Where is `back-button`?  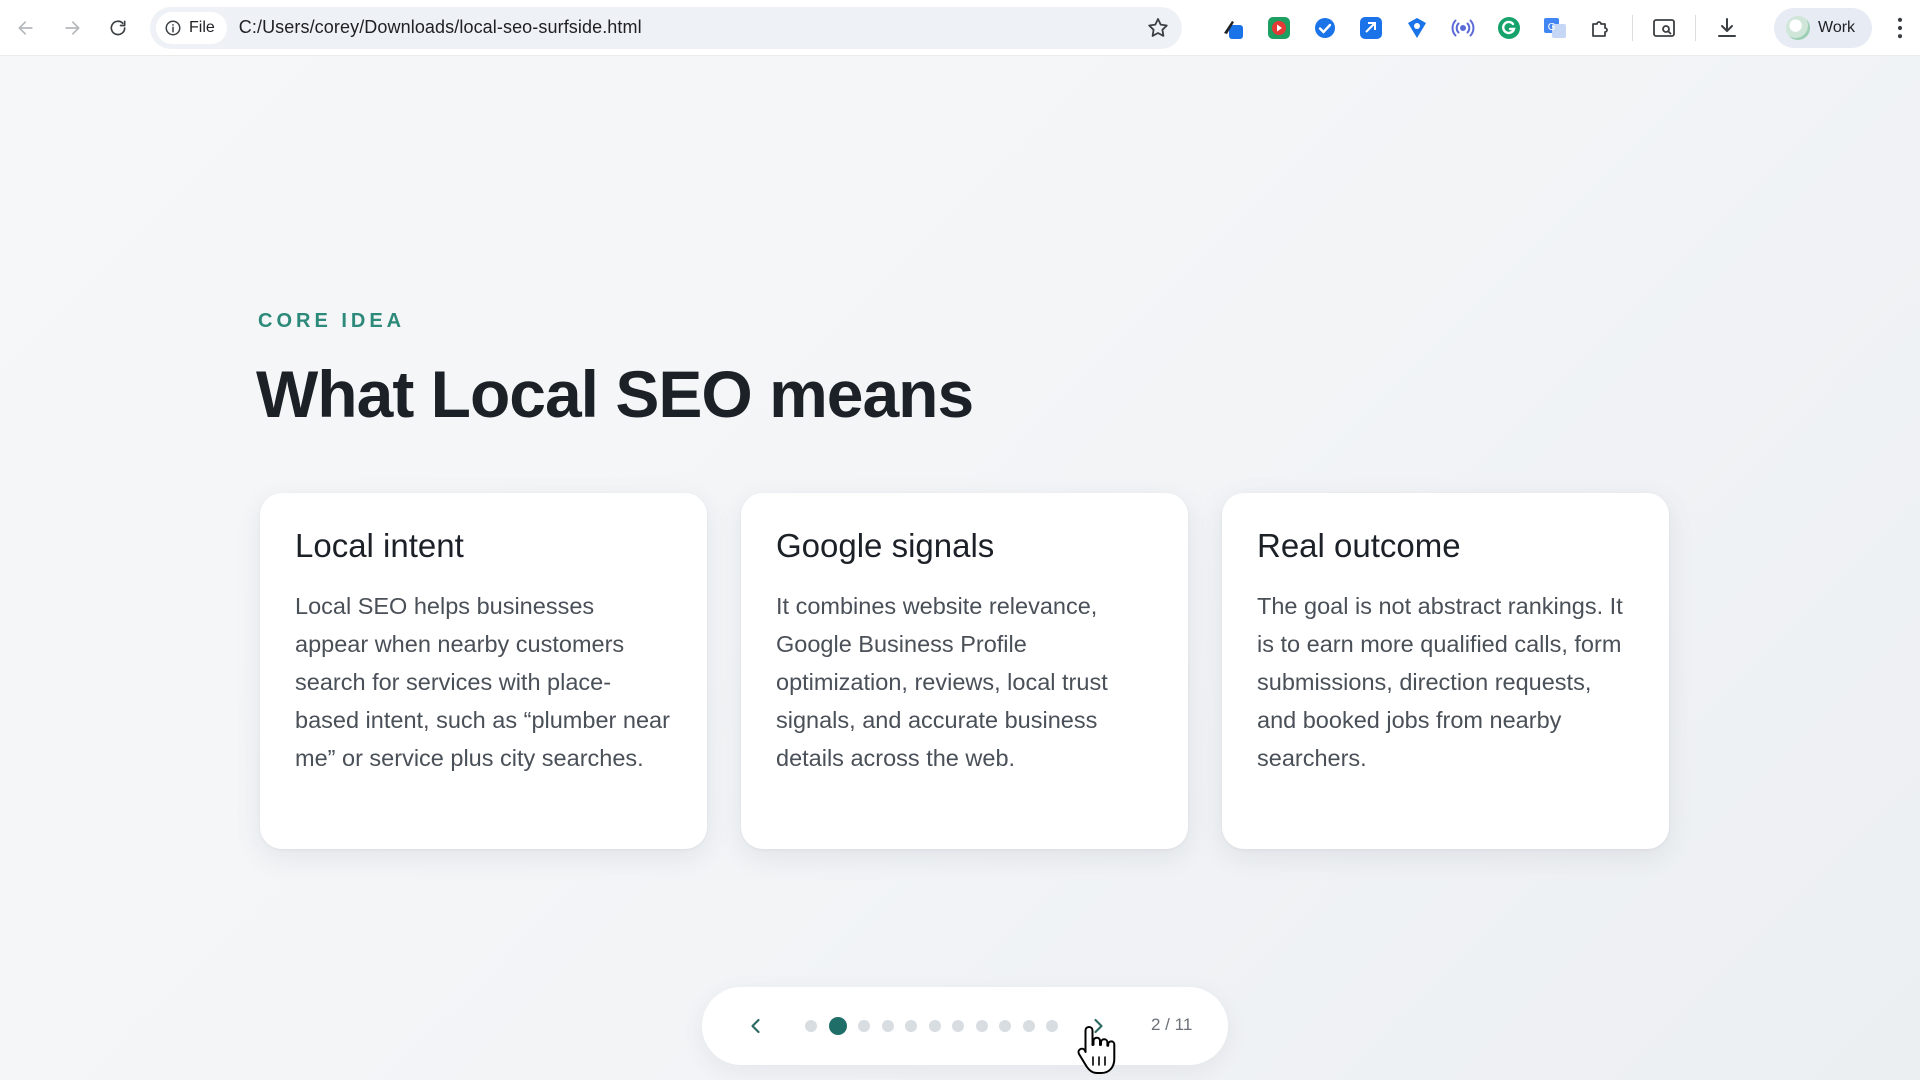 back-button is located at coordinates (26, 28).